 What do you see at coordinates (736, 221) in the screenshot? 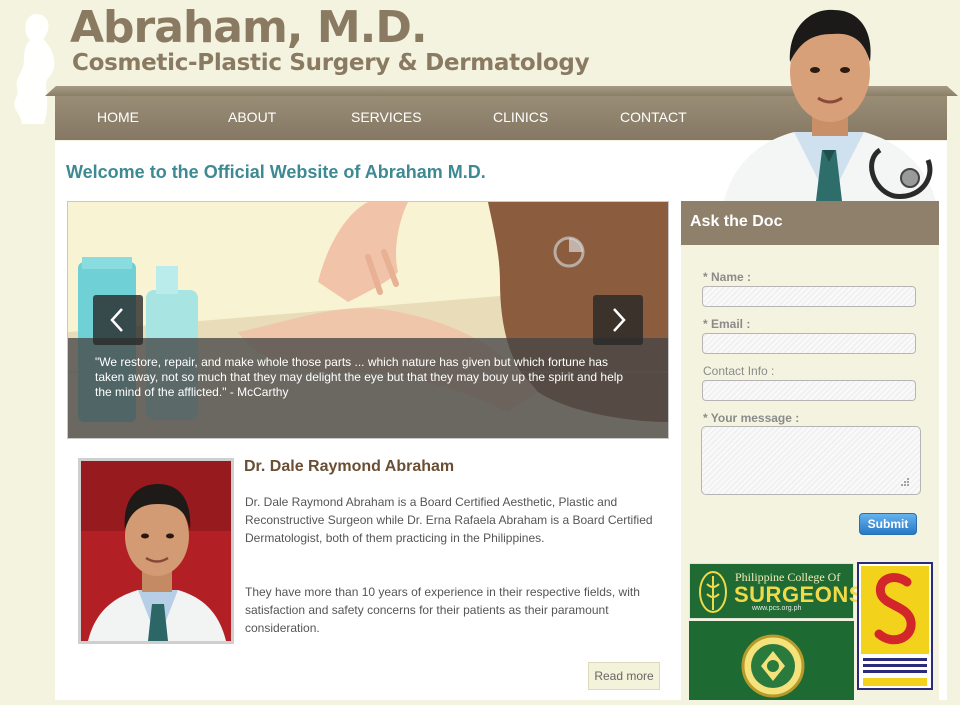
I see `ask-the-doc-title: Ask the Doc` at bounding box center [736, 221].